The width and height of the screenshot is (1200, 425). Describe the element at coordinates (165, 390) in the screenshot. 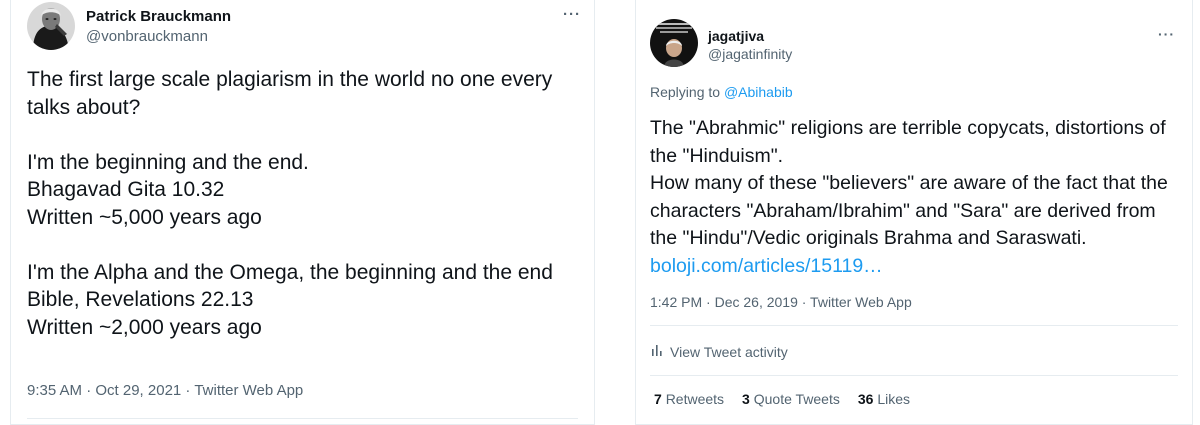

I see `tweet-timestamp: 9:35 AM · Oct 29, 2021 · Twitter Web App` at that location.